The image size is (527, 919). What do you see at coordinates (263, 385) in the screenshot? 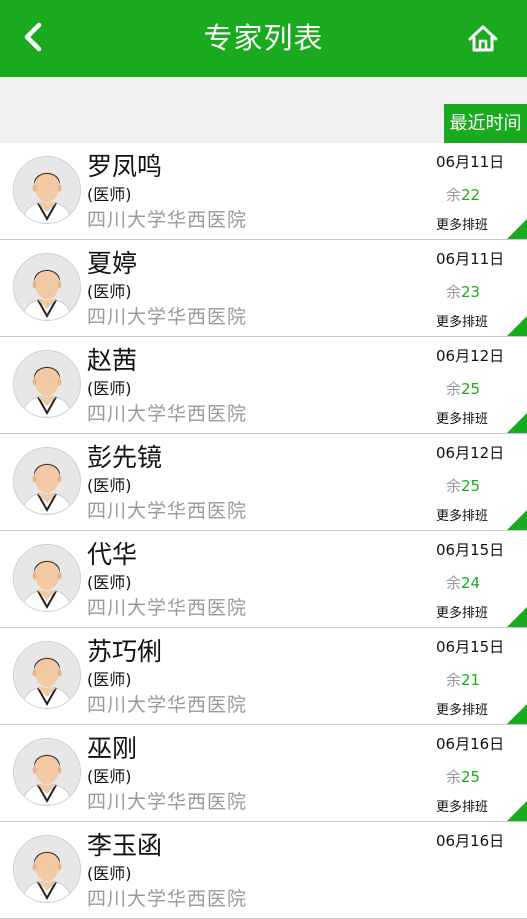
I see `expert-row: 赵茜 (医师) 四川大学华西医院 06月12日 余25 更多排班` at bounding box center [263, 385].